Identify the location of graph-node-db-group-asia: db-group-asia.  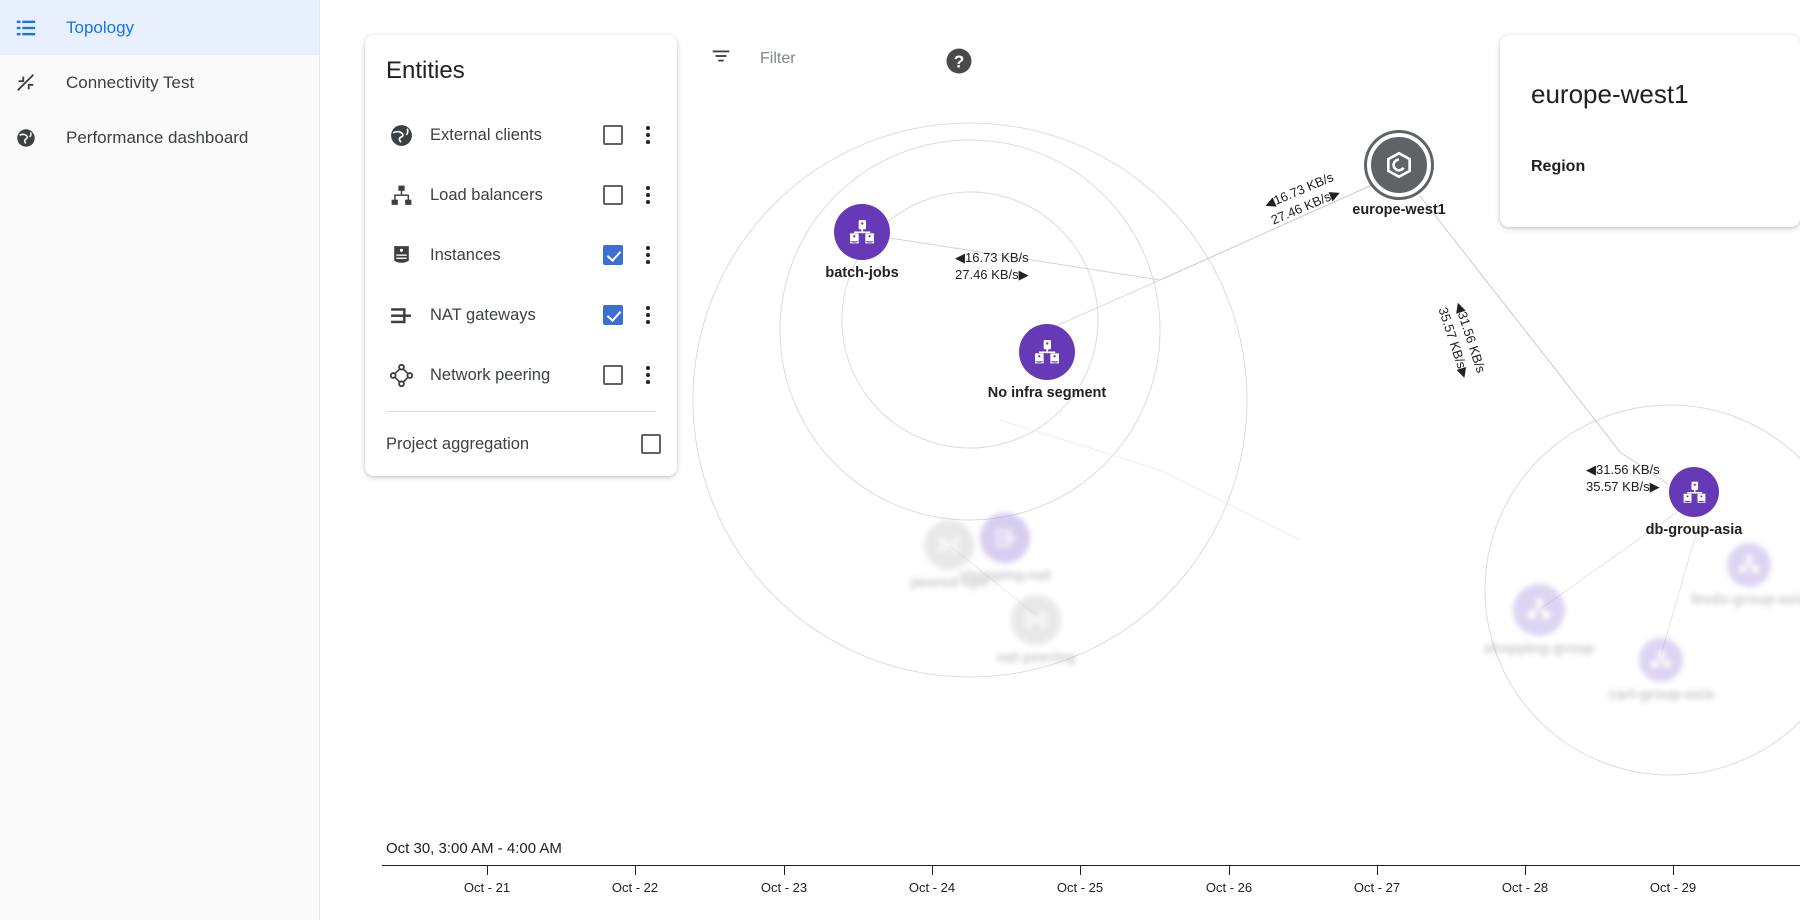
(1694, 502).